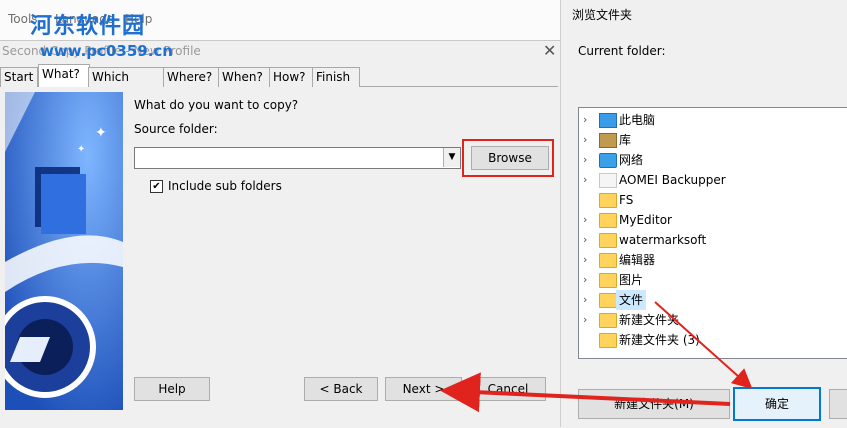 Image resolution: width=847 pixels, height=428 pixels. I want to click on annotation-arrows, so click(596, 357).